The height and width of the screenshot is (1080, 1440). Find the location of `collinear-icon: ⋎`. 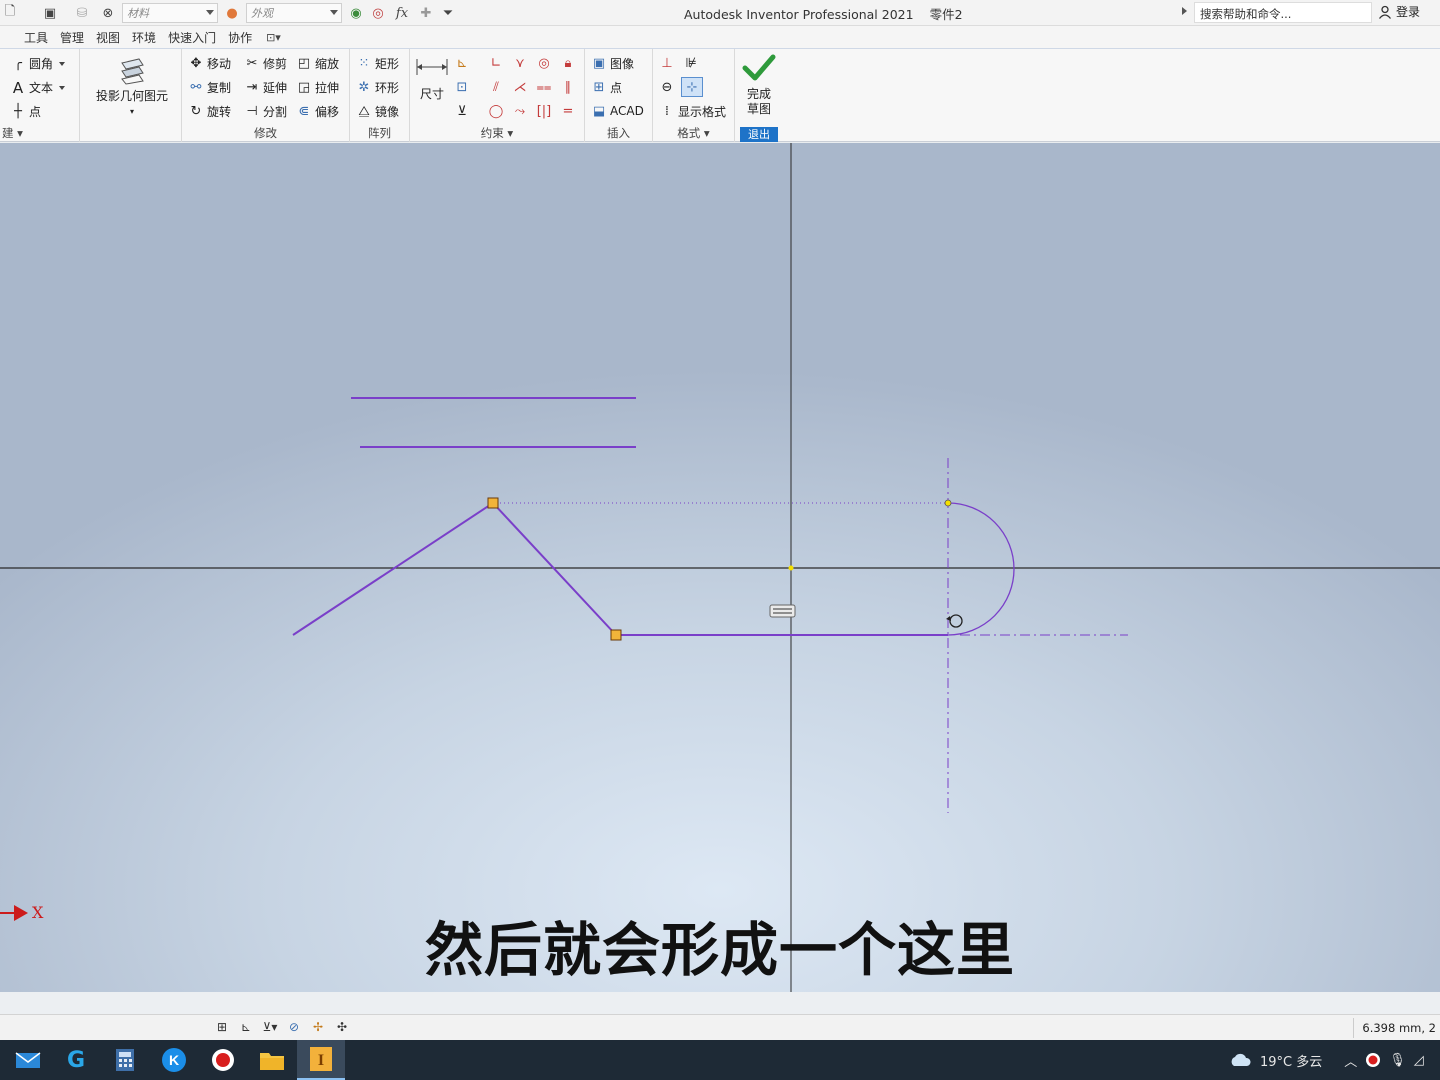

collinear-icon: ⋎ is located at coordinates (520, 63).